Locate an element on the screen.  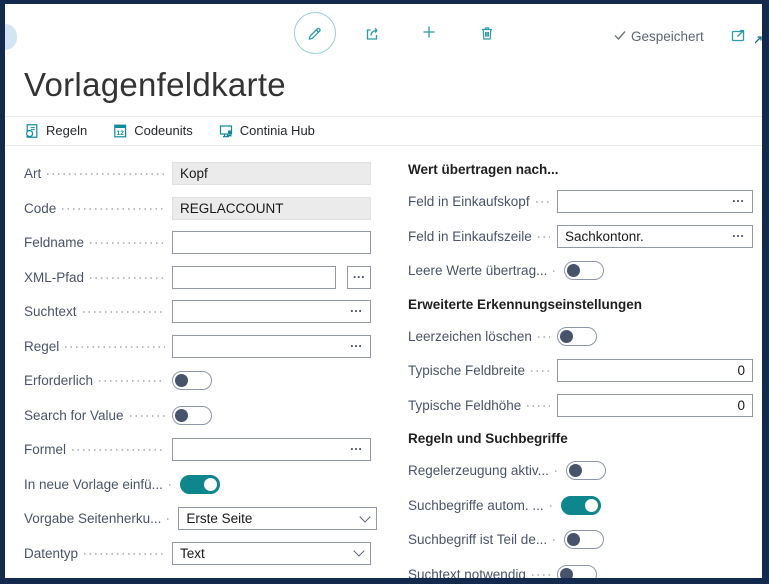
hub-icon is located at coordinates (226, 131).